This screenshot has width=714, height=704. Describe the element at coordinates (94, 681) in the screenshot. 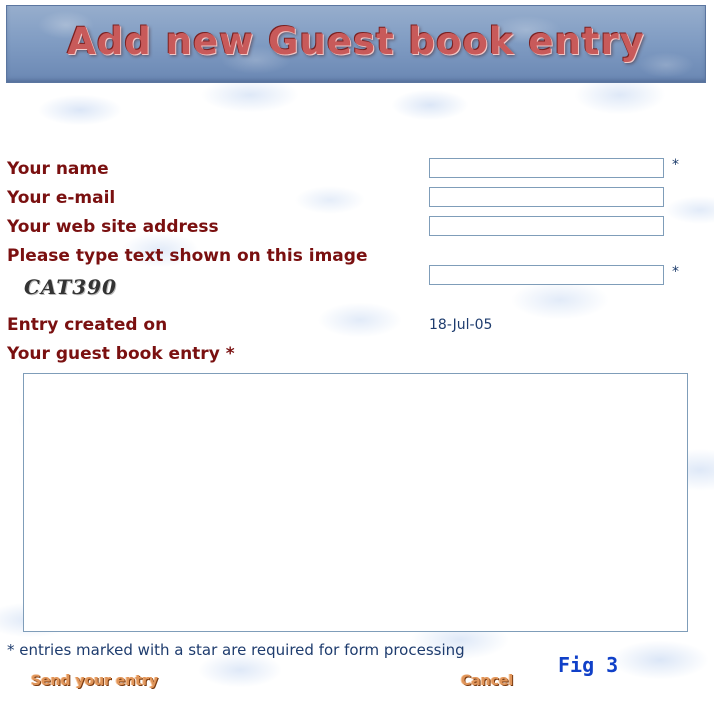

I see `send-entry-button: Send your entry` at that location.